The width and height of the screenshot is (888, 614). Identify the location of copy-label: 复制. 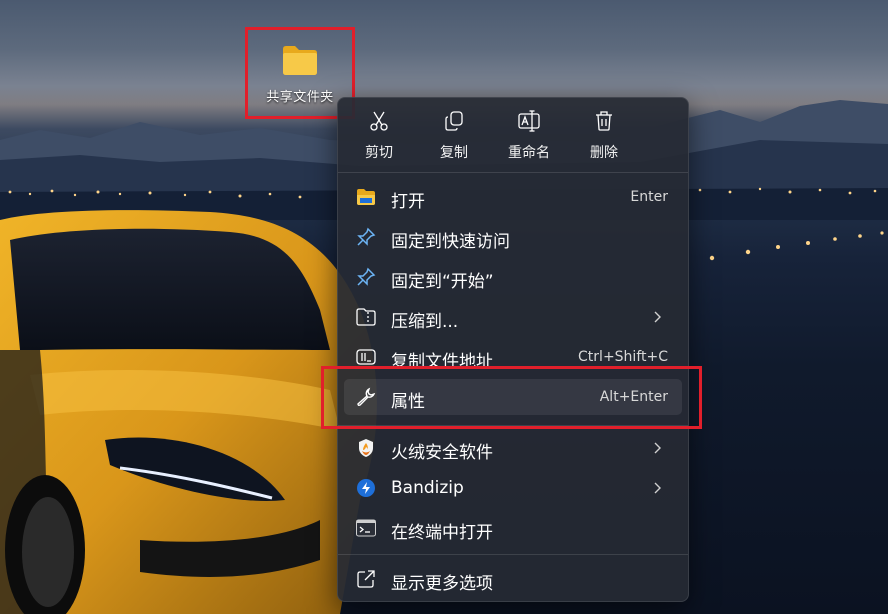
(454, 153).